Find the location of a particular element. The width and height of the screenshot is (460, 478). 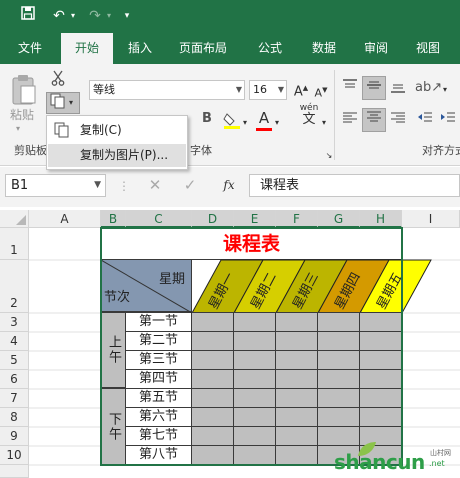

increase-font-size-icon: A▲ is located at coordinates (301, 90).